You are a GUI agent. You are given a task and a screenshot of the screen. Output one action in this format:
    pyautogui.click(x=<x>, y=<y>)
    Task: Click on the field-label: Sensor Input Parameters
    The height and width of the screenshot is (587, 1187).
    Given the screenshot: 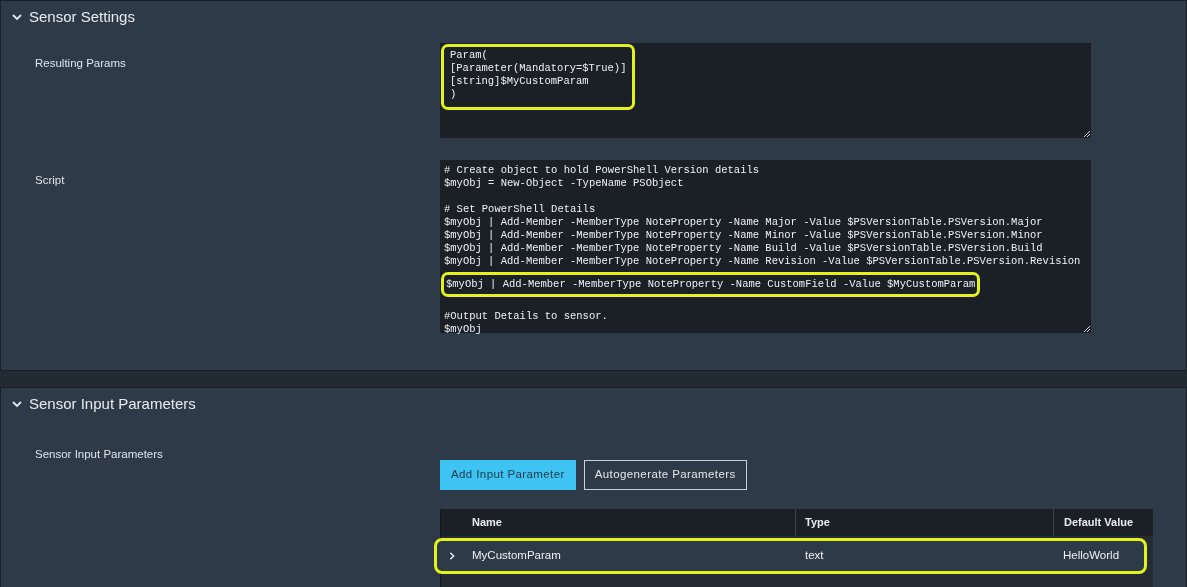 What is the action you would take?
    pyautogui.click(x=99, y=454)
    